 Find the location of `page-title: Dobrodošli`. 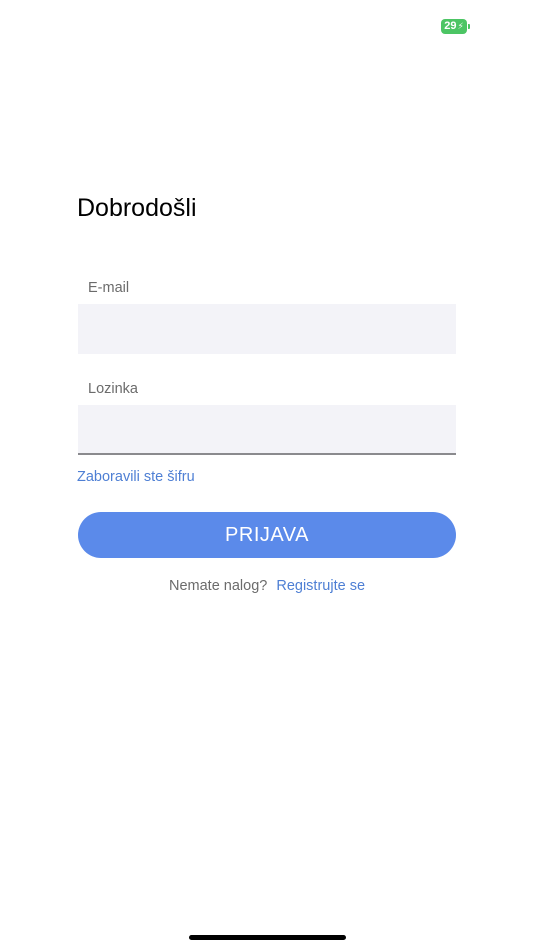

page-title: Dobrodošli is located at coordinates (137, 208).